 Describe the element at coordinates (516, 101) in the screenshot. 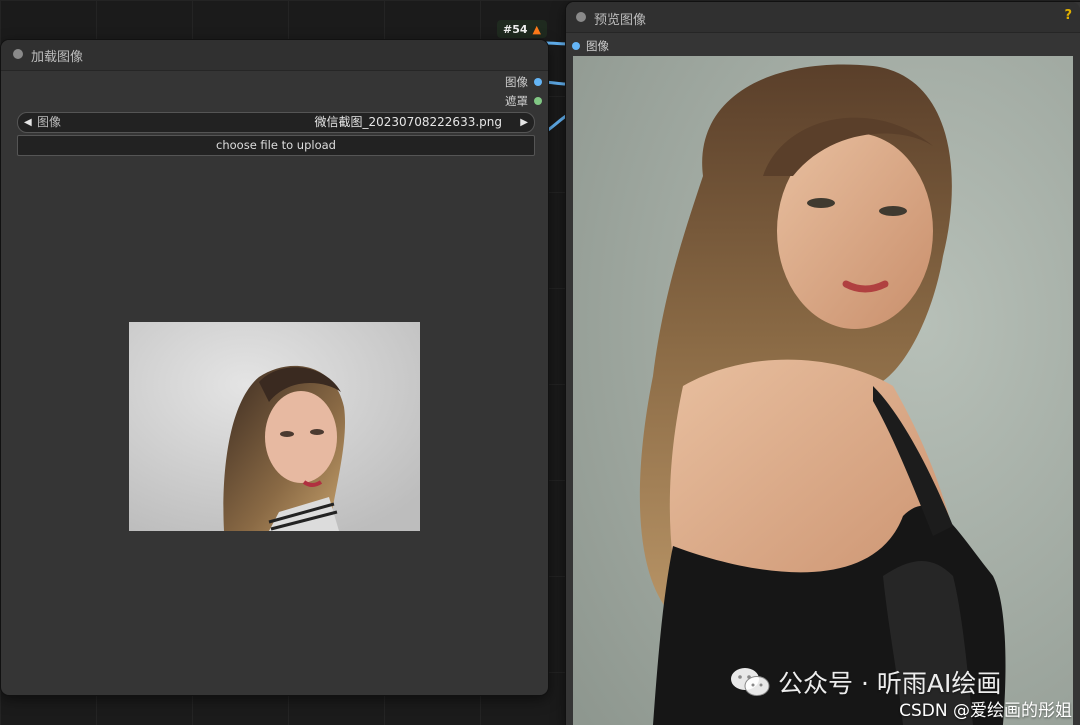

I see `output-slot-label: 遮罩` at that location.